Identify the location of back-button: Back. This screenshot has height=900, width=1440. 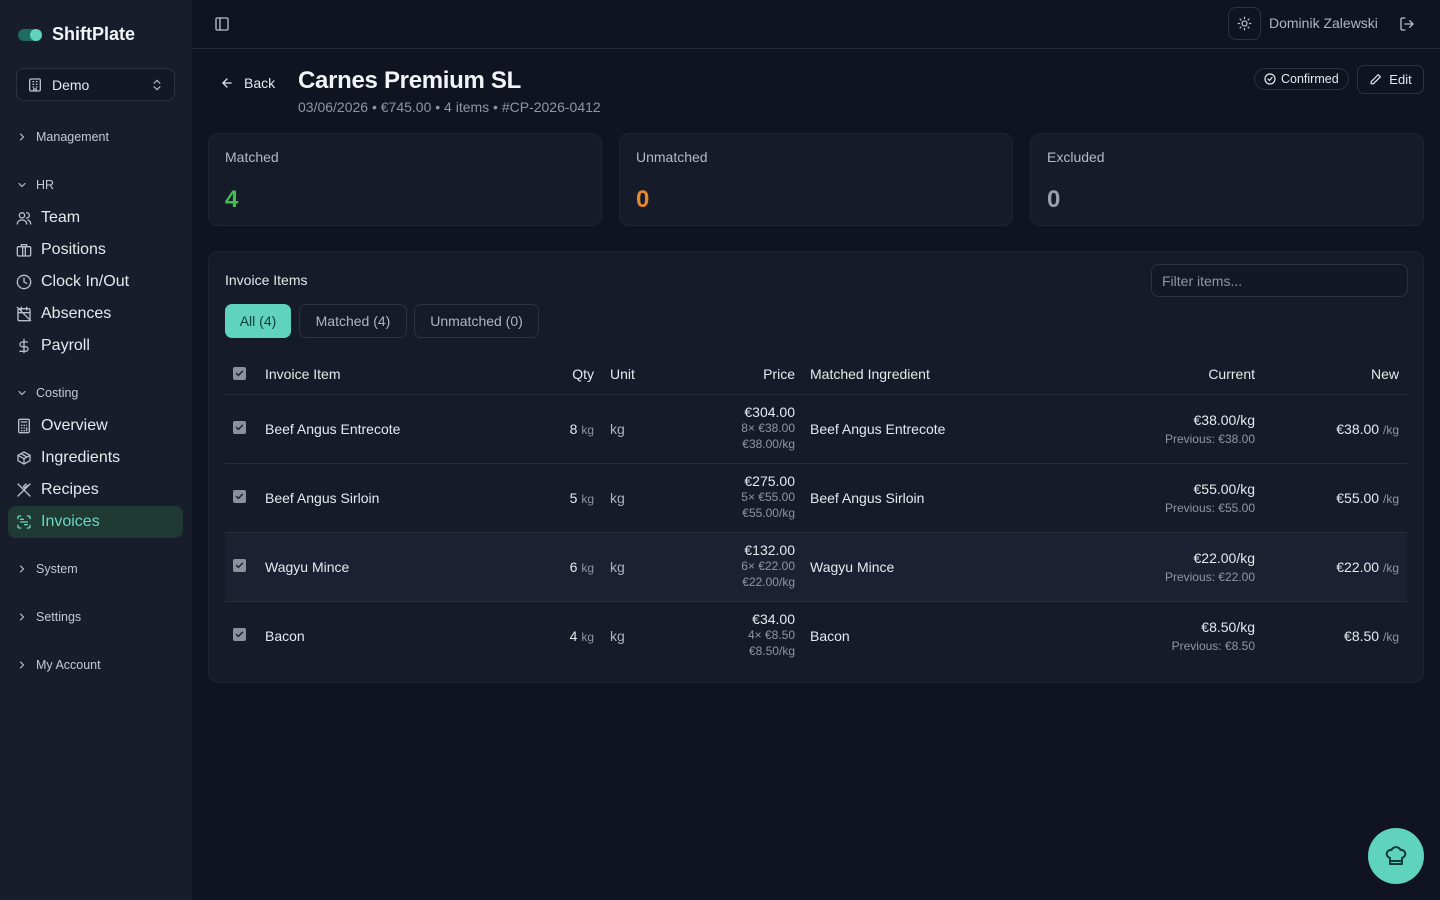
(247, 83).